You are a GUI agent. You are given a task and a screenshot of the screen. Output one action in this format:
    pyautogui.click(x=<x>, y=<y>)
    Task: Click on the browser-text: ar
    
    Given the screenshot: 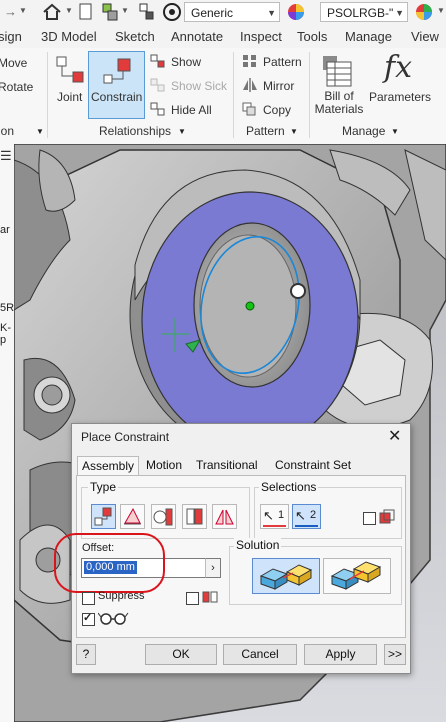 What is the action you would take?
    pyautogui.click(x=5, y=230)
    